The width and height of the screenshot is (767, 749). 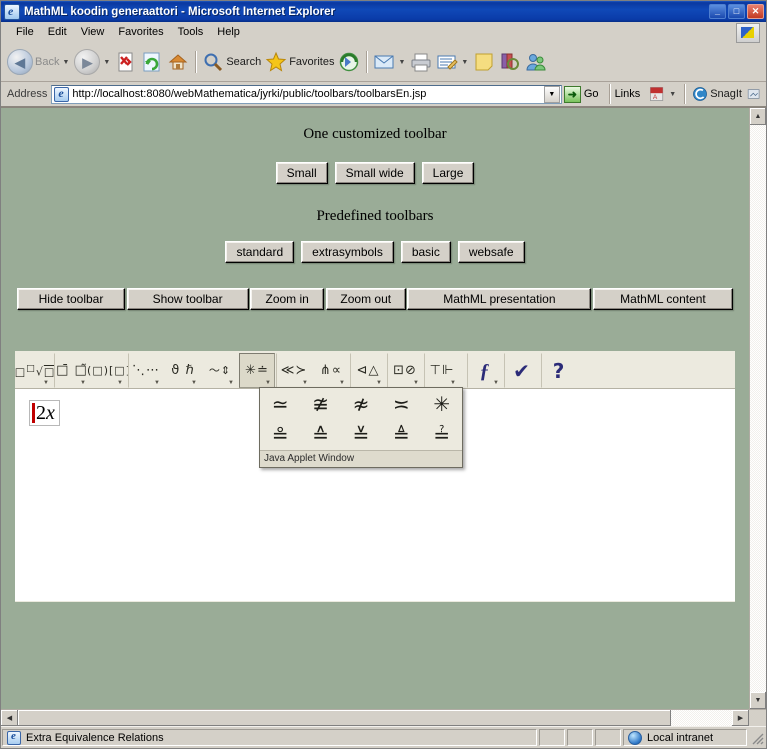 What do you see at coordinates (126, 62) in the screenshot?
I see `stop-button` at bounding box center [126, 62].